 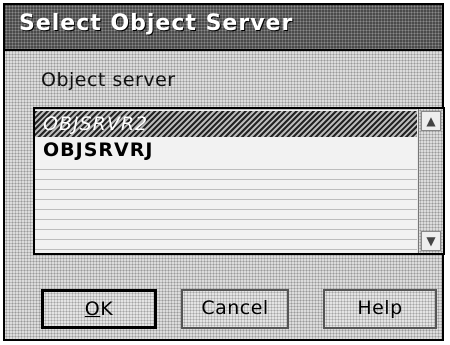 What do you see at coordinates (156, 23) in the screenshot?
I see `dialog-title: Select Object Server` at bounding box center [156, 23].